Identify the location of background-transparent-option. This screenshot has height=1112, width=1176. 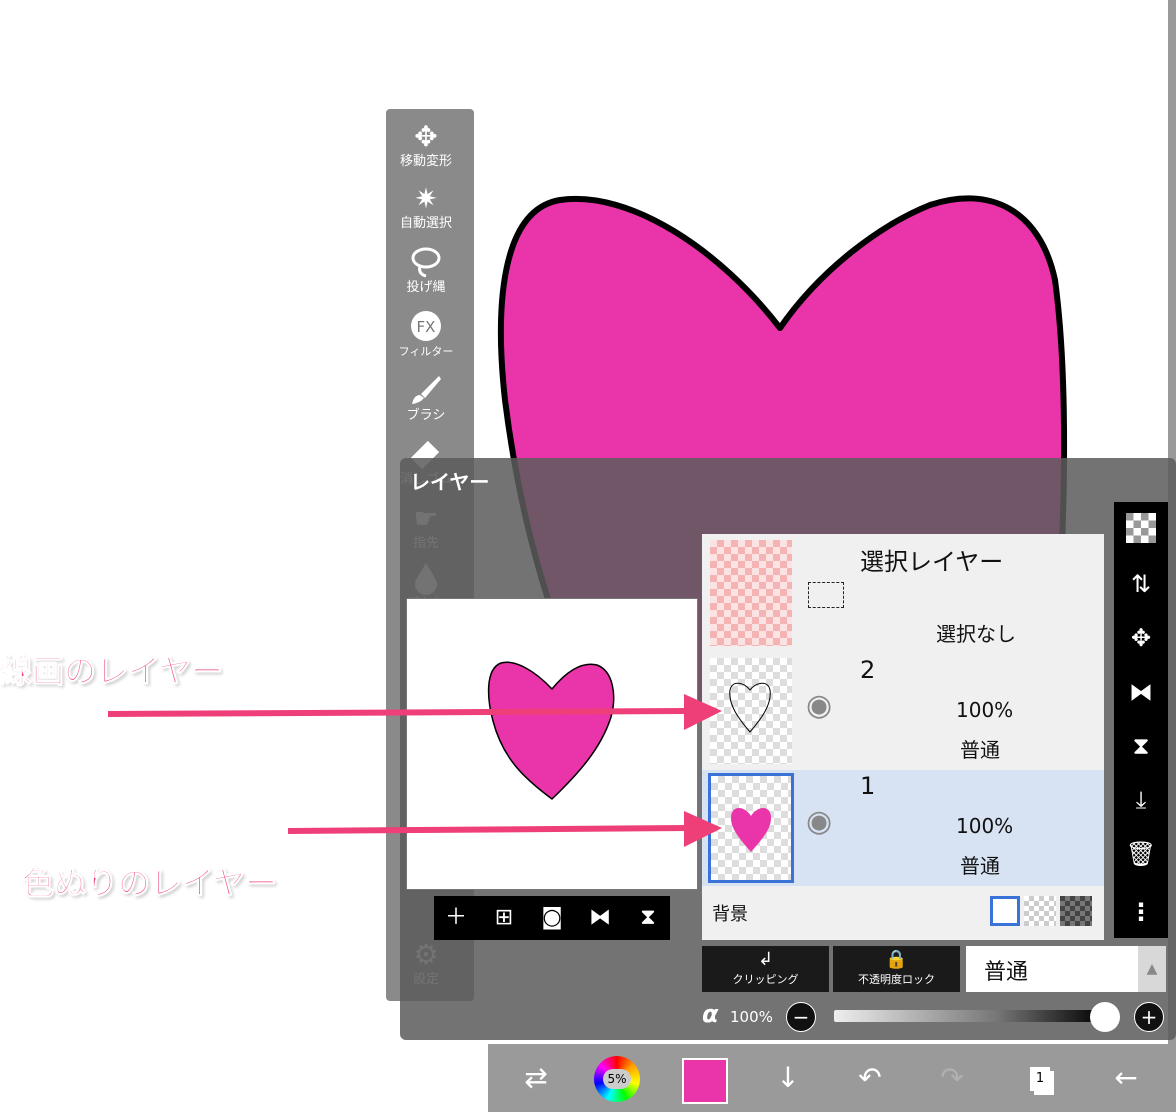
(1040, 911).